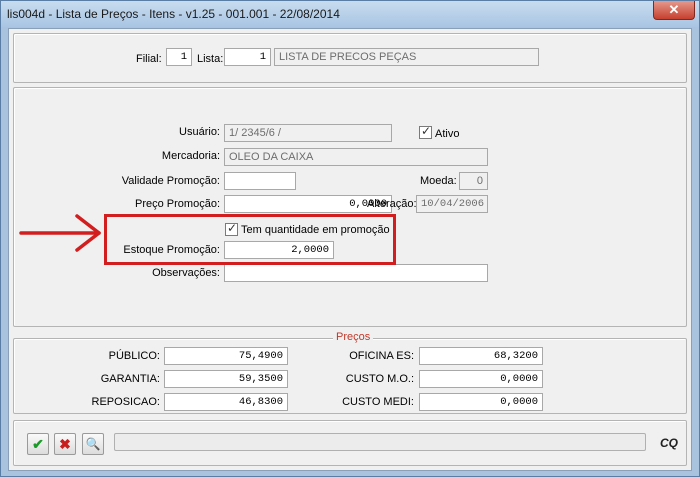 Image resolution: width=700 pixels, height=477 pixels. What do you see at coordinates (308, 133) in the screenshot?
I see `usuario-field: 1/ 2345/6 /` at bounding box center [308, 133].